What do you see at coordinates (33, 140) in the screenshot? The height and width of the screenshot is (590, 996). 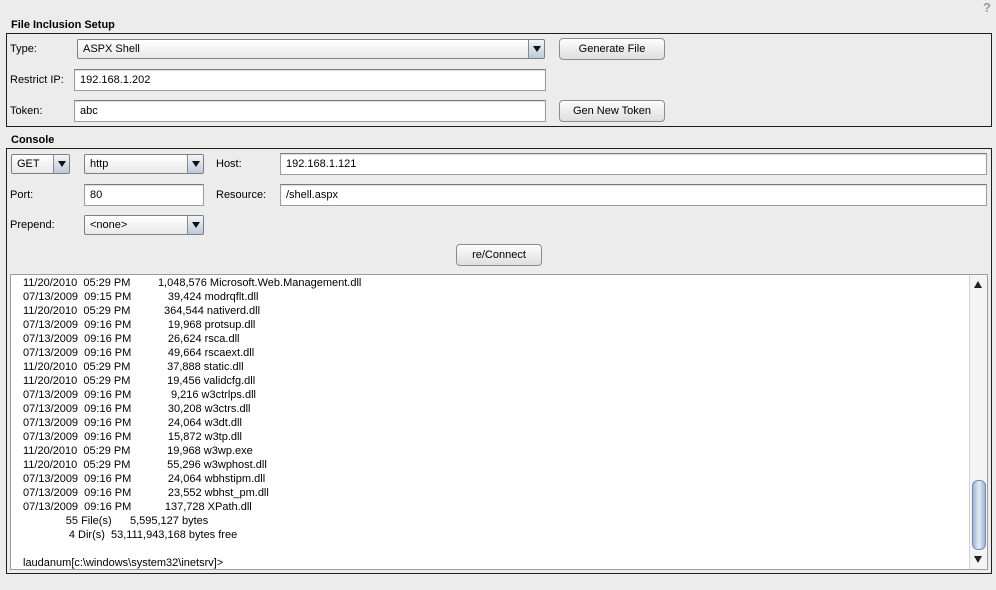 I see `console-title: Console` at bounding box center [33, 140].